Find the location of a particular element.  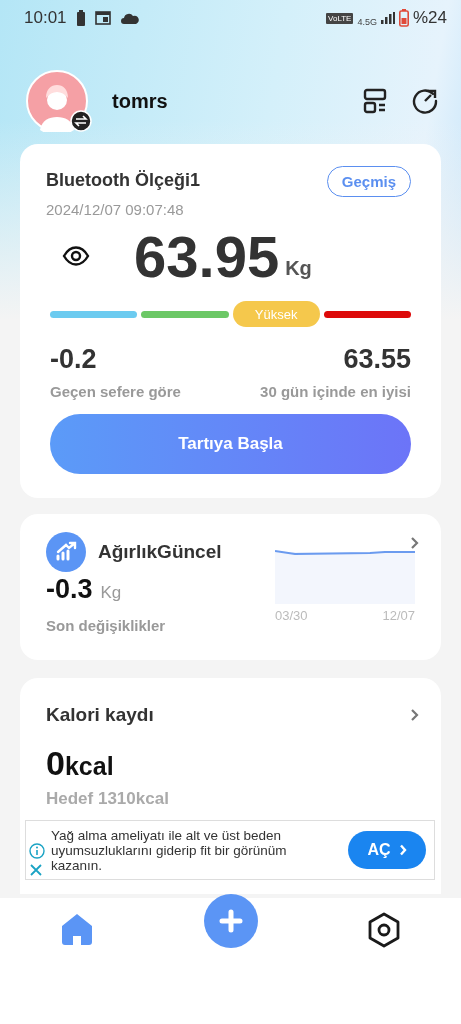

change-value: -0.3 is located at coordinates (69, 589).